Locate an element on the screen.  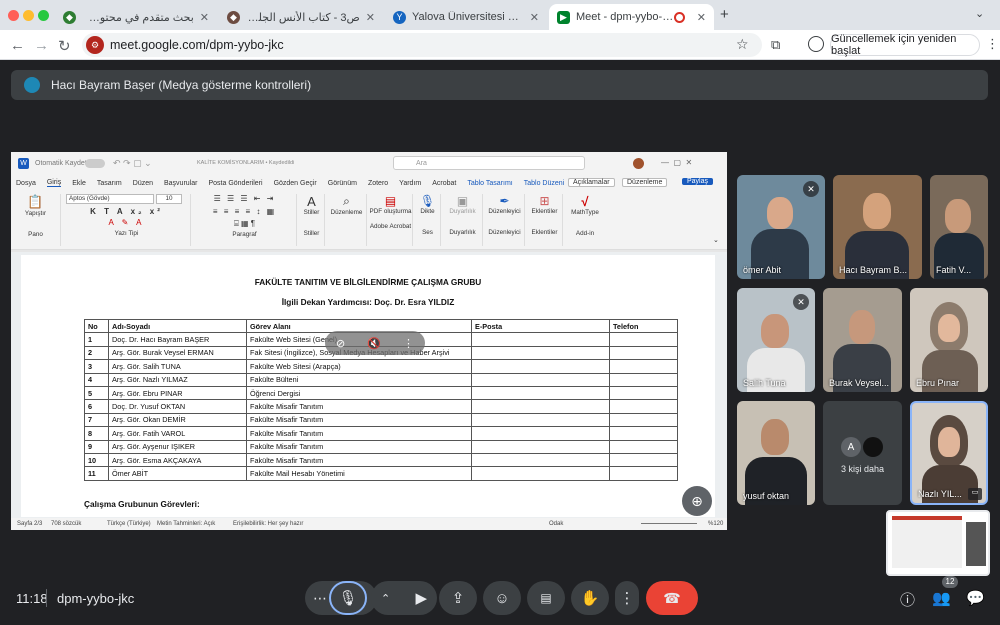
microphone-button: 🎙 is located at coordinates (348, 598).